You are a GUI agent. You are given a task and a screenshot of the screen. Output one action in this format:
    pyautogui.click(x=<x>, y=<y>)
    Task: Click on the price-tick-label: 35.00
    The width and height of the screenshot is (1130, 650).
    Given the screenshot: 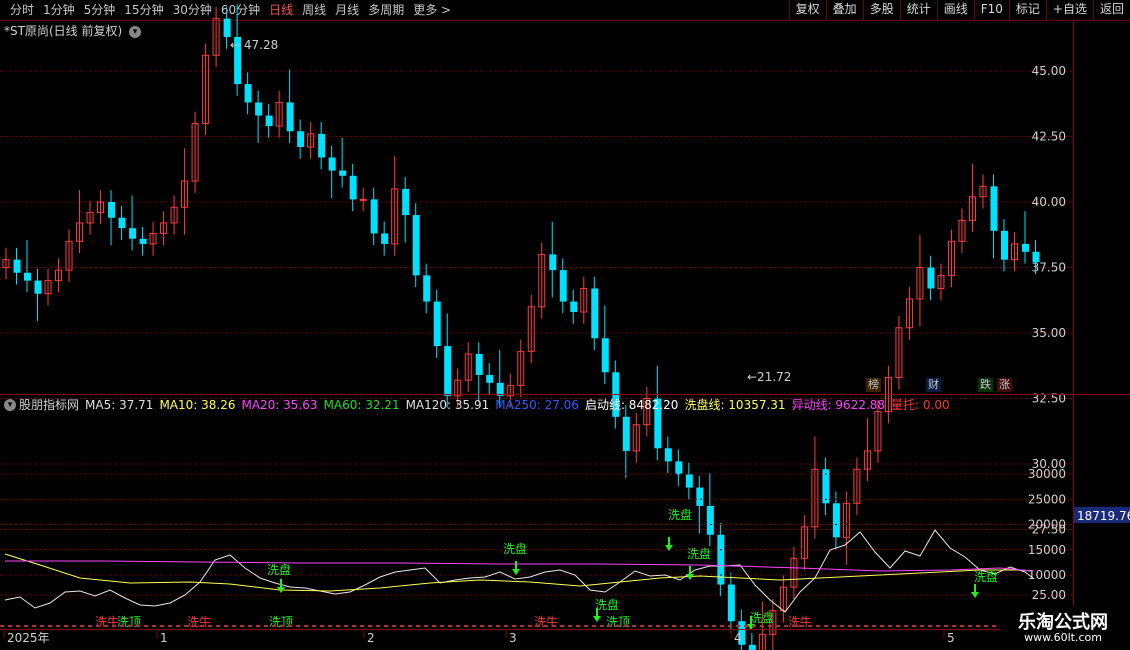 What is the action you would take?
    pyautogui.click(x=1049, y=333)
    